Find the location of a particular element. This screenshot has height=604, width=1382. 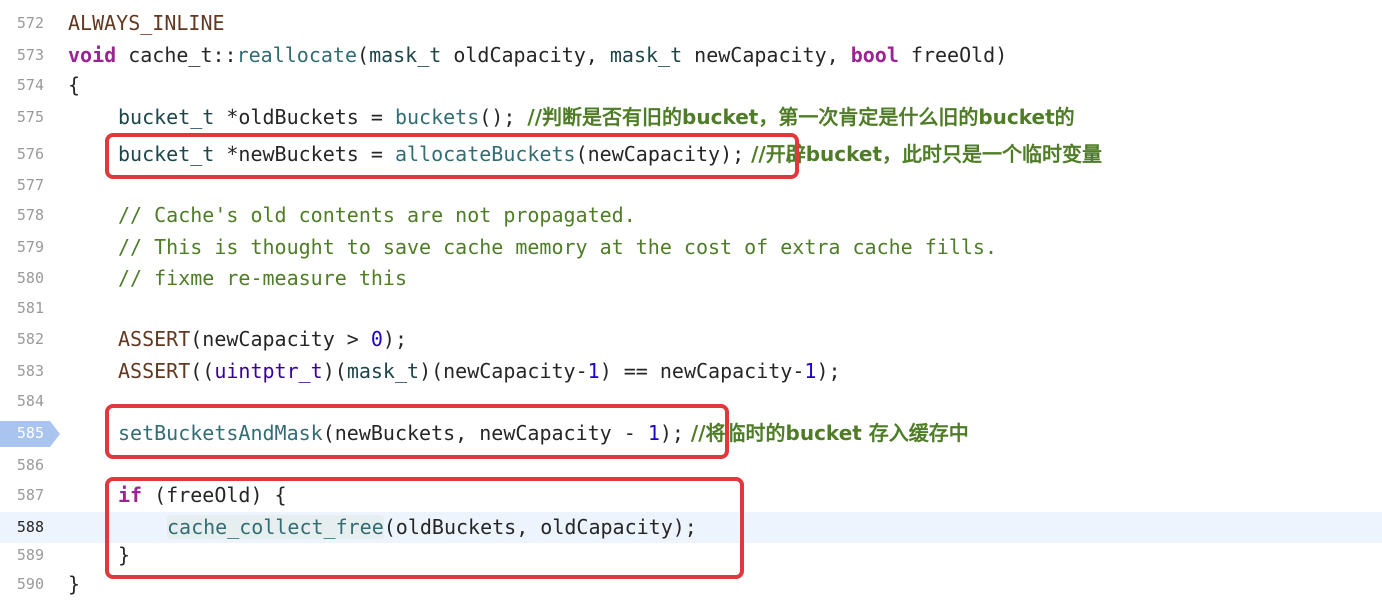

line-number: 582 is located at coordinates (30, 339).